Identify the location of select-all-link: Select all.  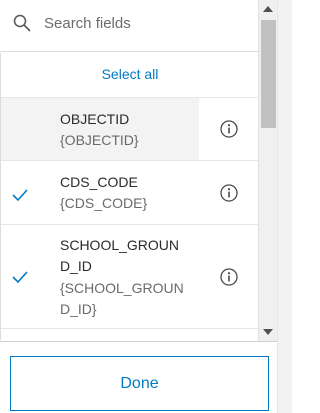
(129, 74).